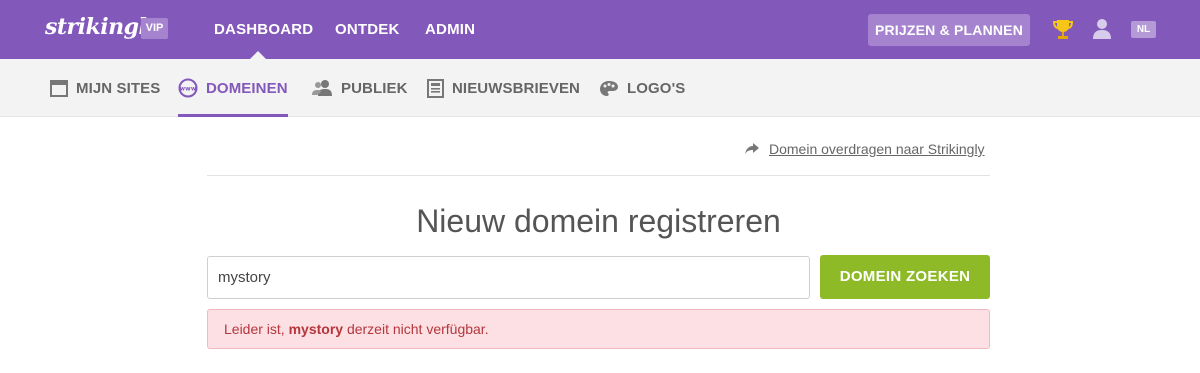 This screenshot has width=1200, height=373. I want to click on people-icon, so click(322, 88).